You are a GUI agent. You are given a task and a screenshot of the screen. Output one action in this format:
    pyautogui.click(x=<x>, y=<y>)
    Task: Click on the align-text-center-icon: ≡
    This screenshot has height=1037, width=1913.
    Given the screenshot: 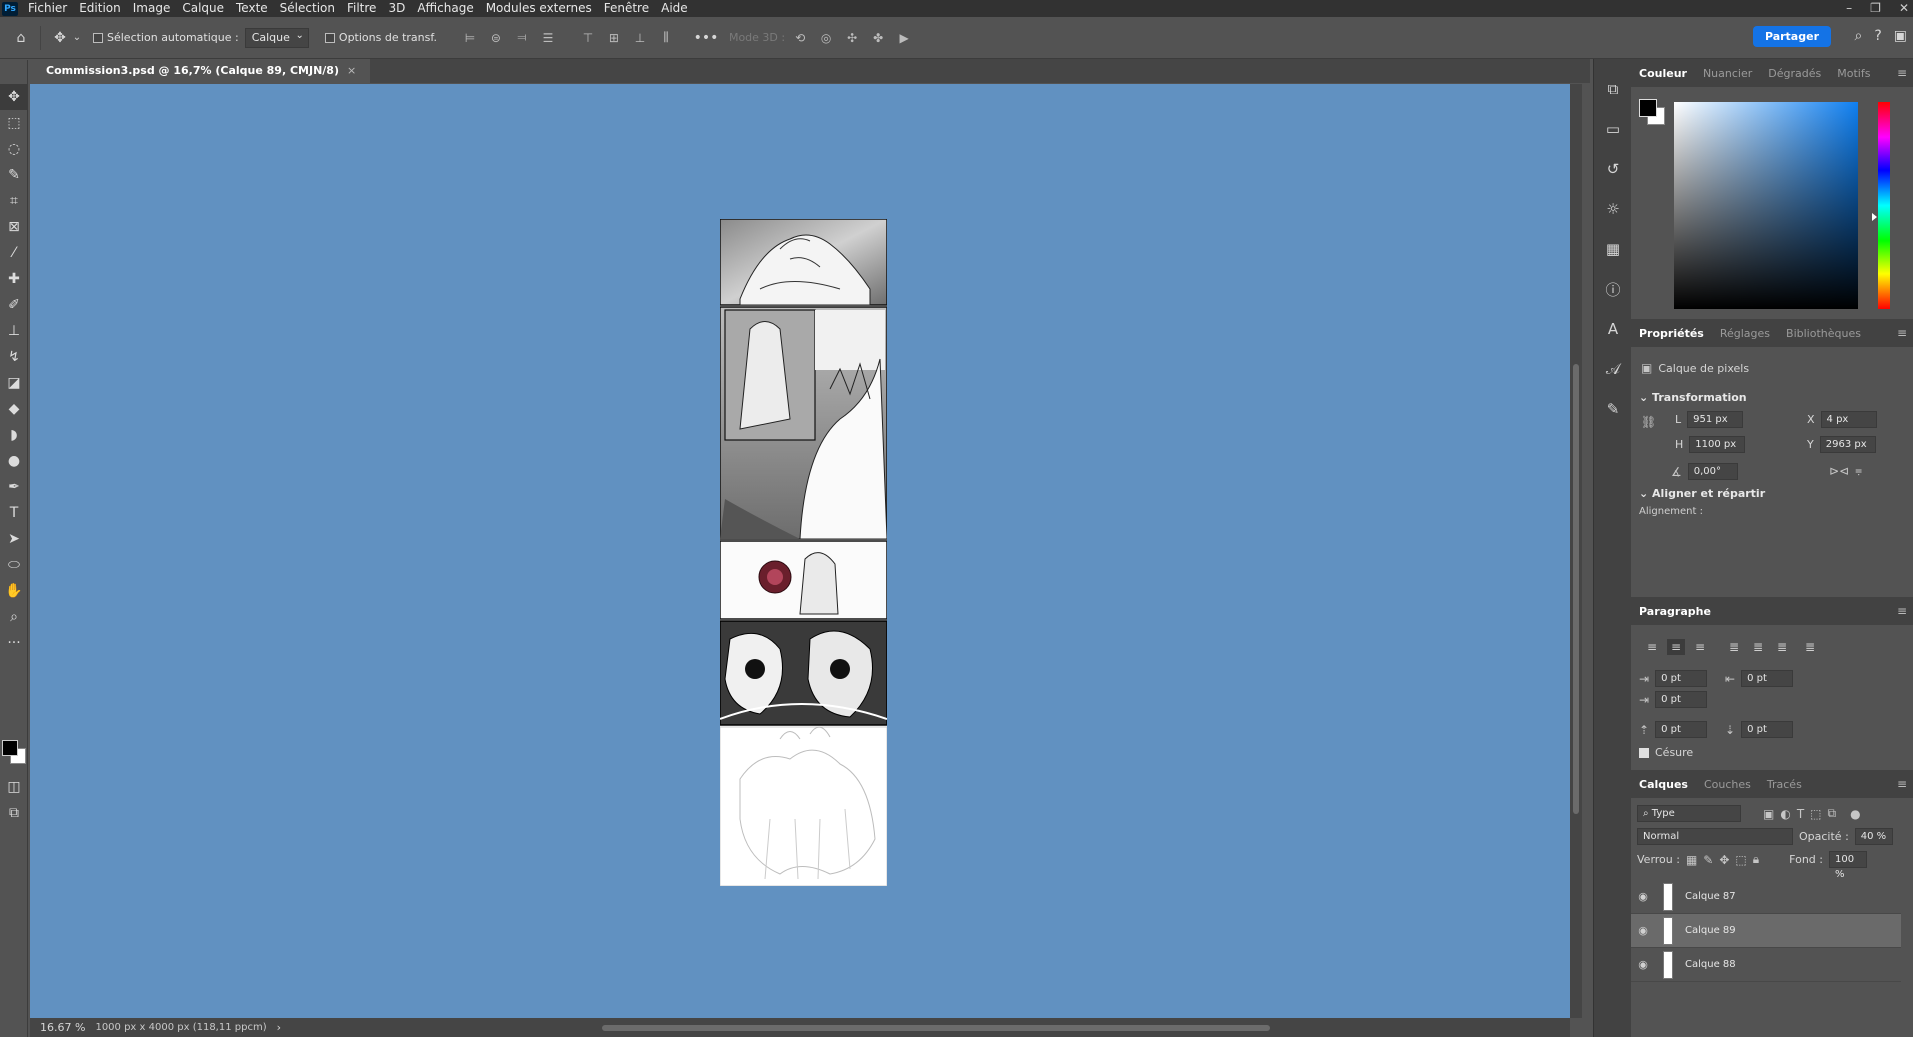 What is the action you would take?
    pyautogui.click(x=1676, y=647)
    